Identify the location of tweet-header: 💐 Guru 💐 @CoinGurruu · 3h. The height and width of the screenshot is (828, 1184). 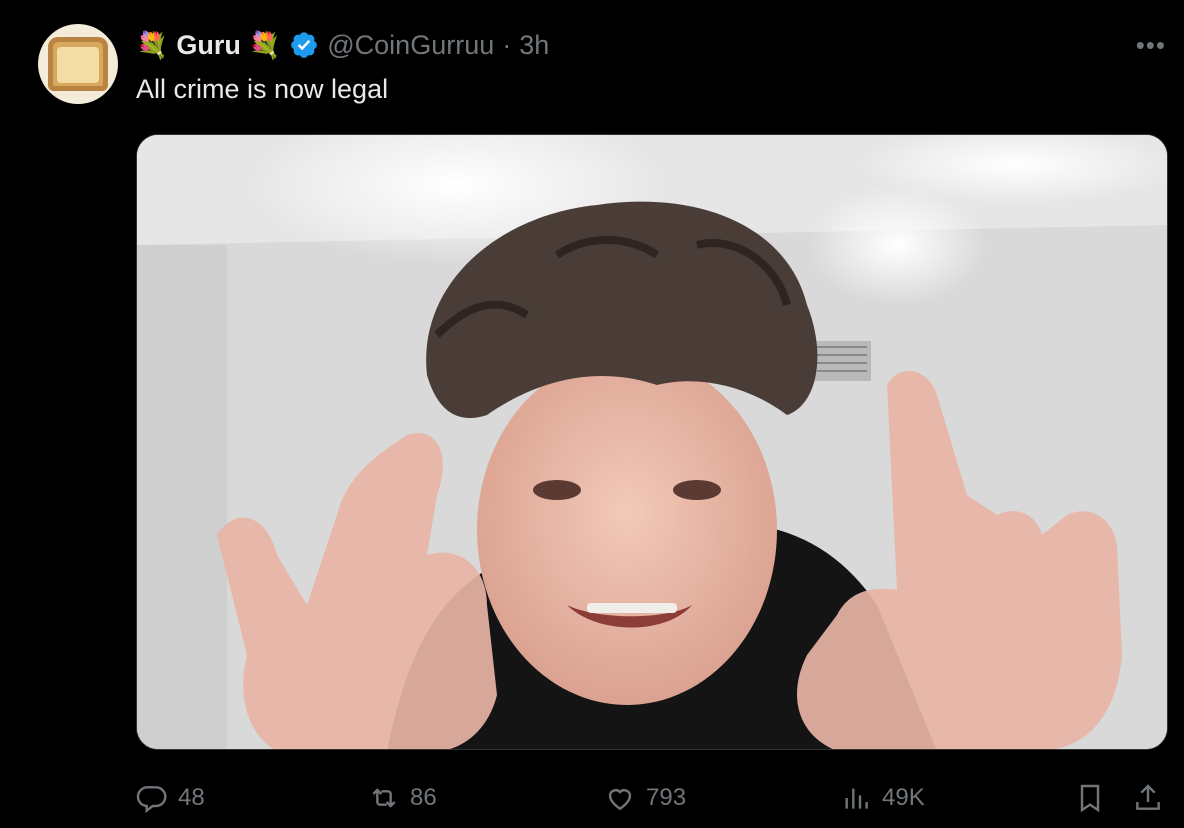
(342, 45).